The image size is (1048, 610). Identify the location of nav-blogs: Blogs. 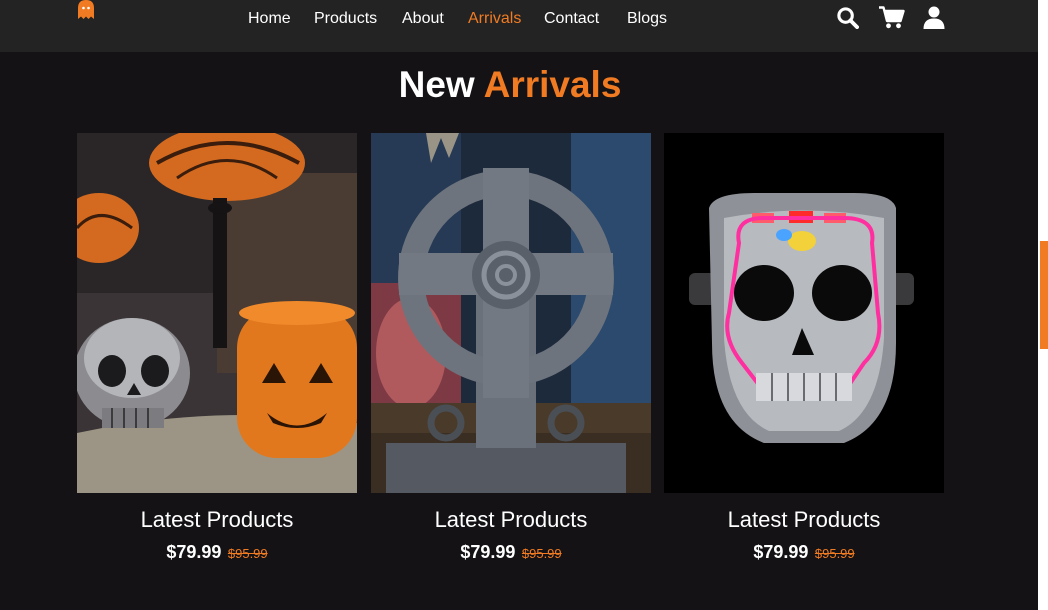
(647, 19).